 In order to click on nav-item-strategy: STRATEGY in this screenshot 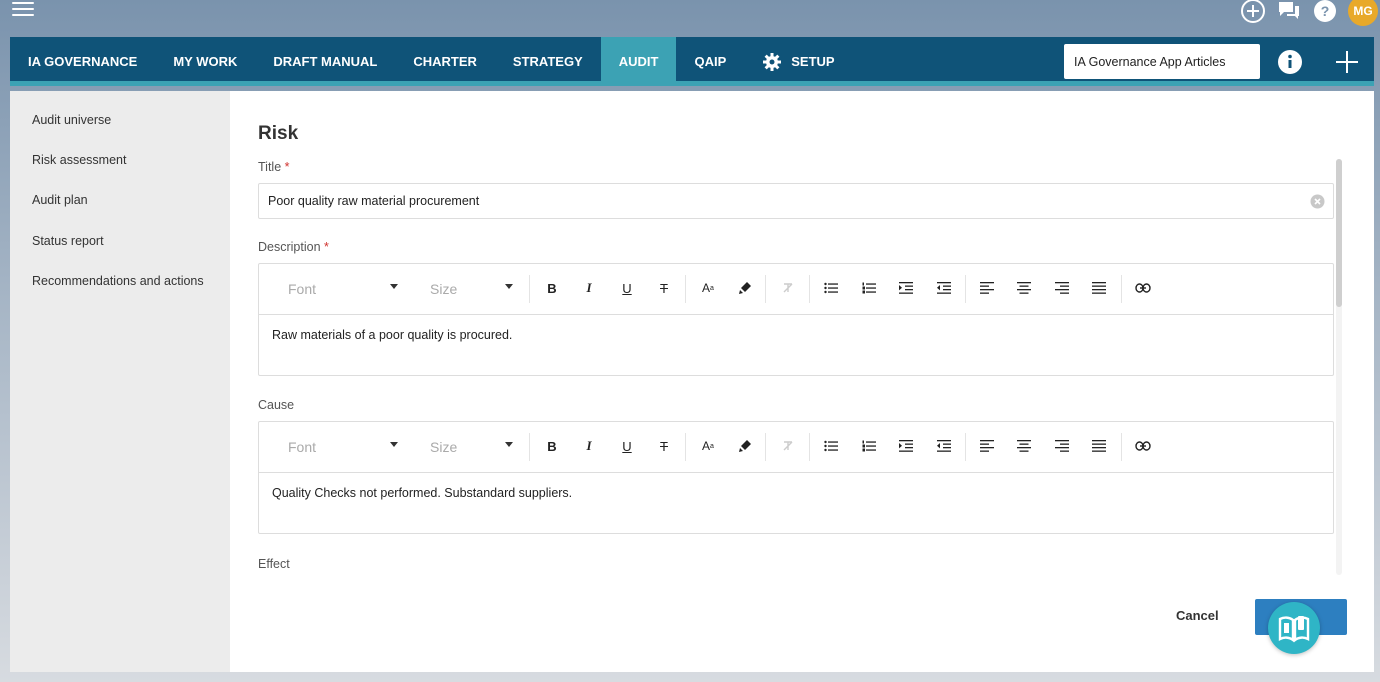, I will do `click(548, 61)`.